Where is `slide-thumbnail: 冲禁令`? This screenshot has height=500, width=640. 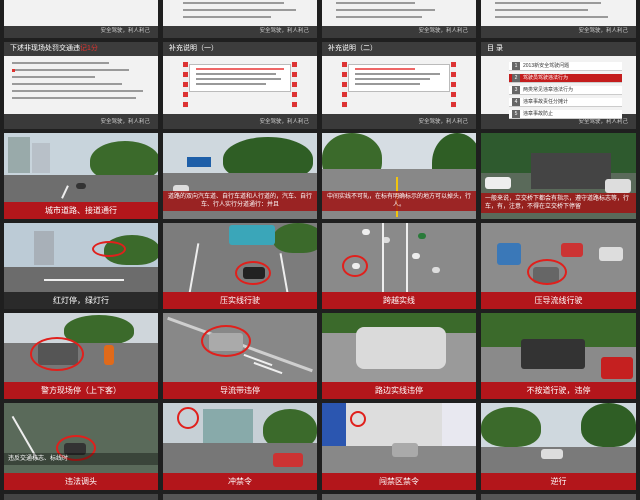 slide-thumbnail: 冲禁令 is located at coordinates (240, 446).